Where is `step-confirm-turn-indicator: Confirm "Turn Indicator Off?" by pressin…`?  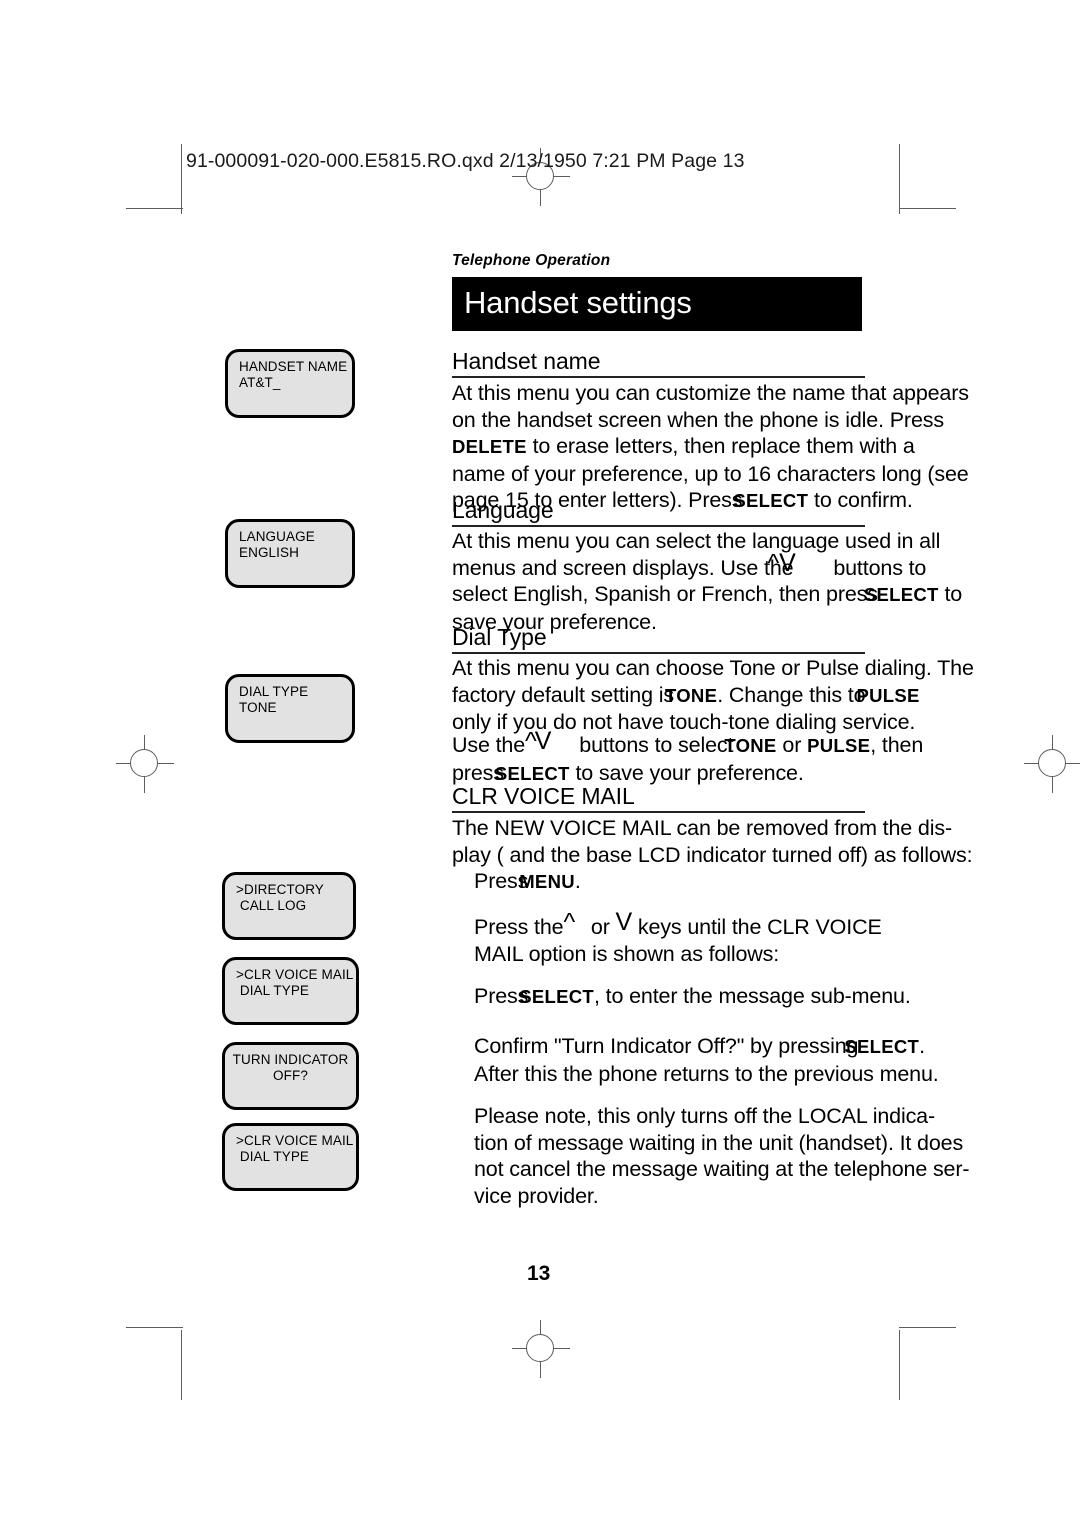 step-confirm-turn-indicator: Confirm "Turn Indicator Off?" by pressin… is located at coordinates (706, 1060).